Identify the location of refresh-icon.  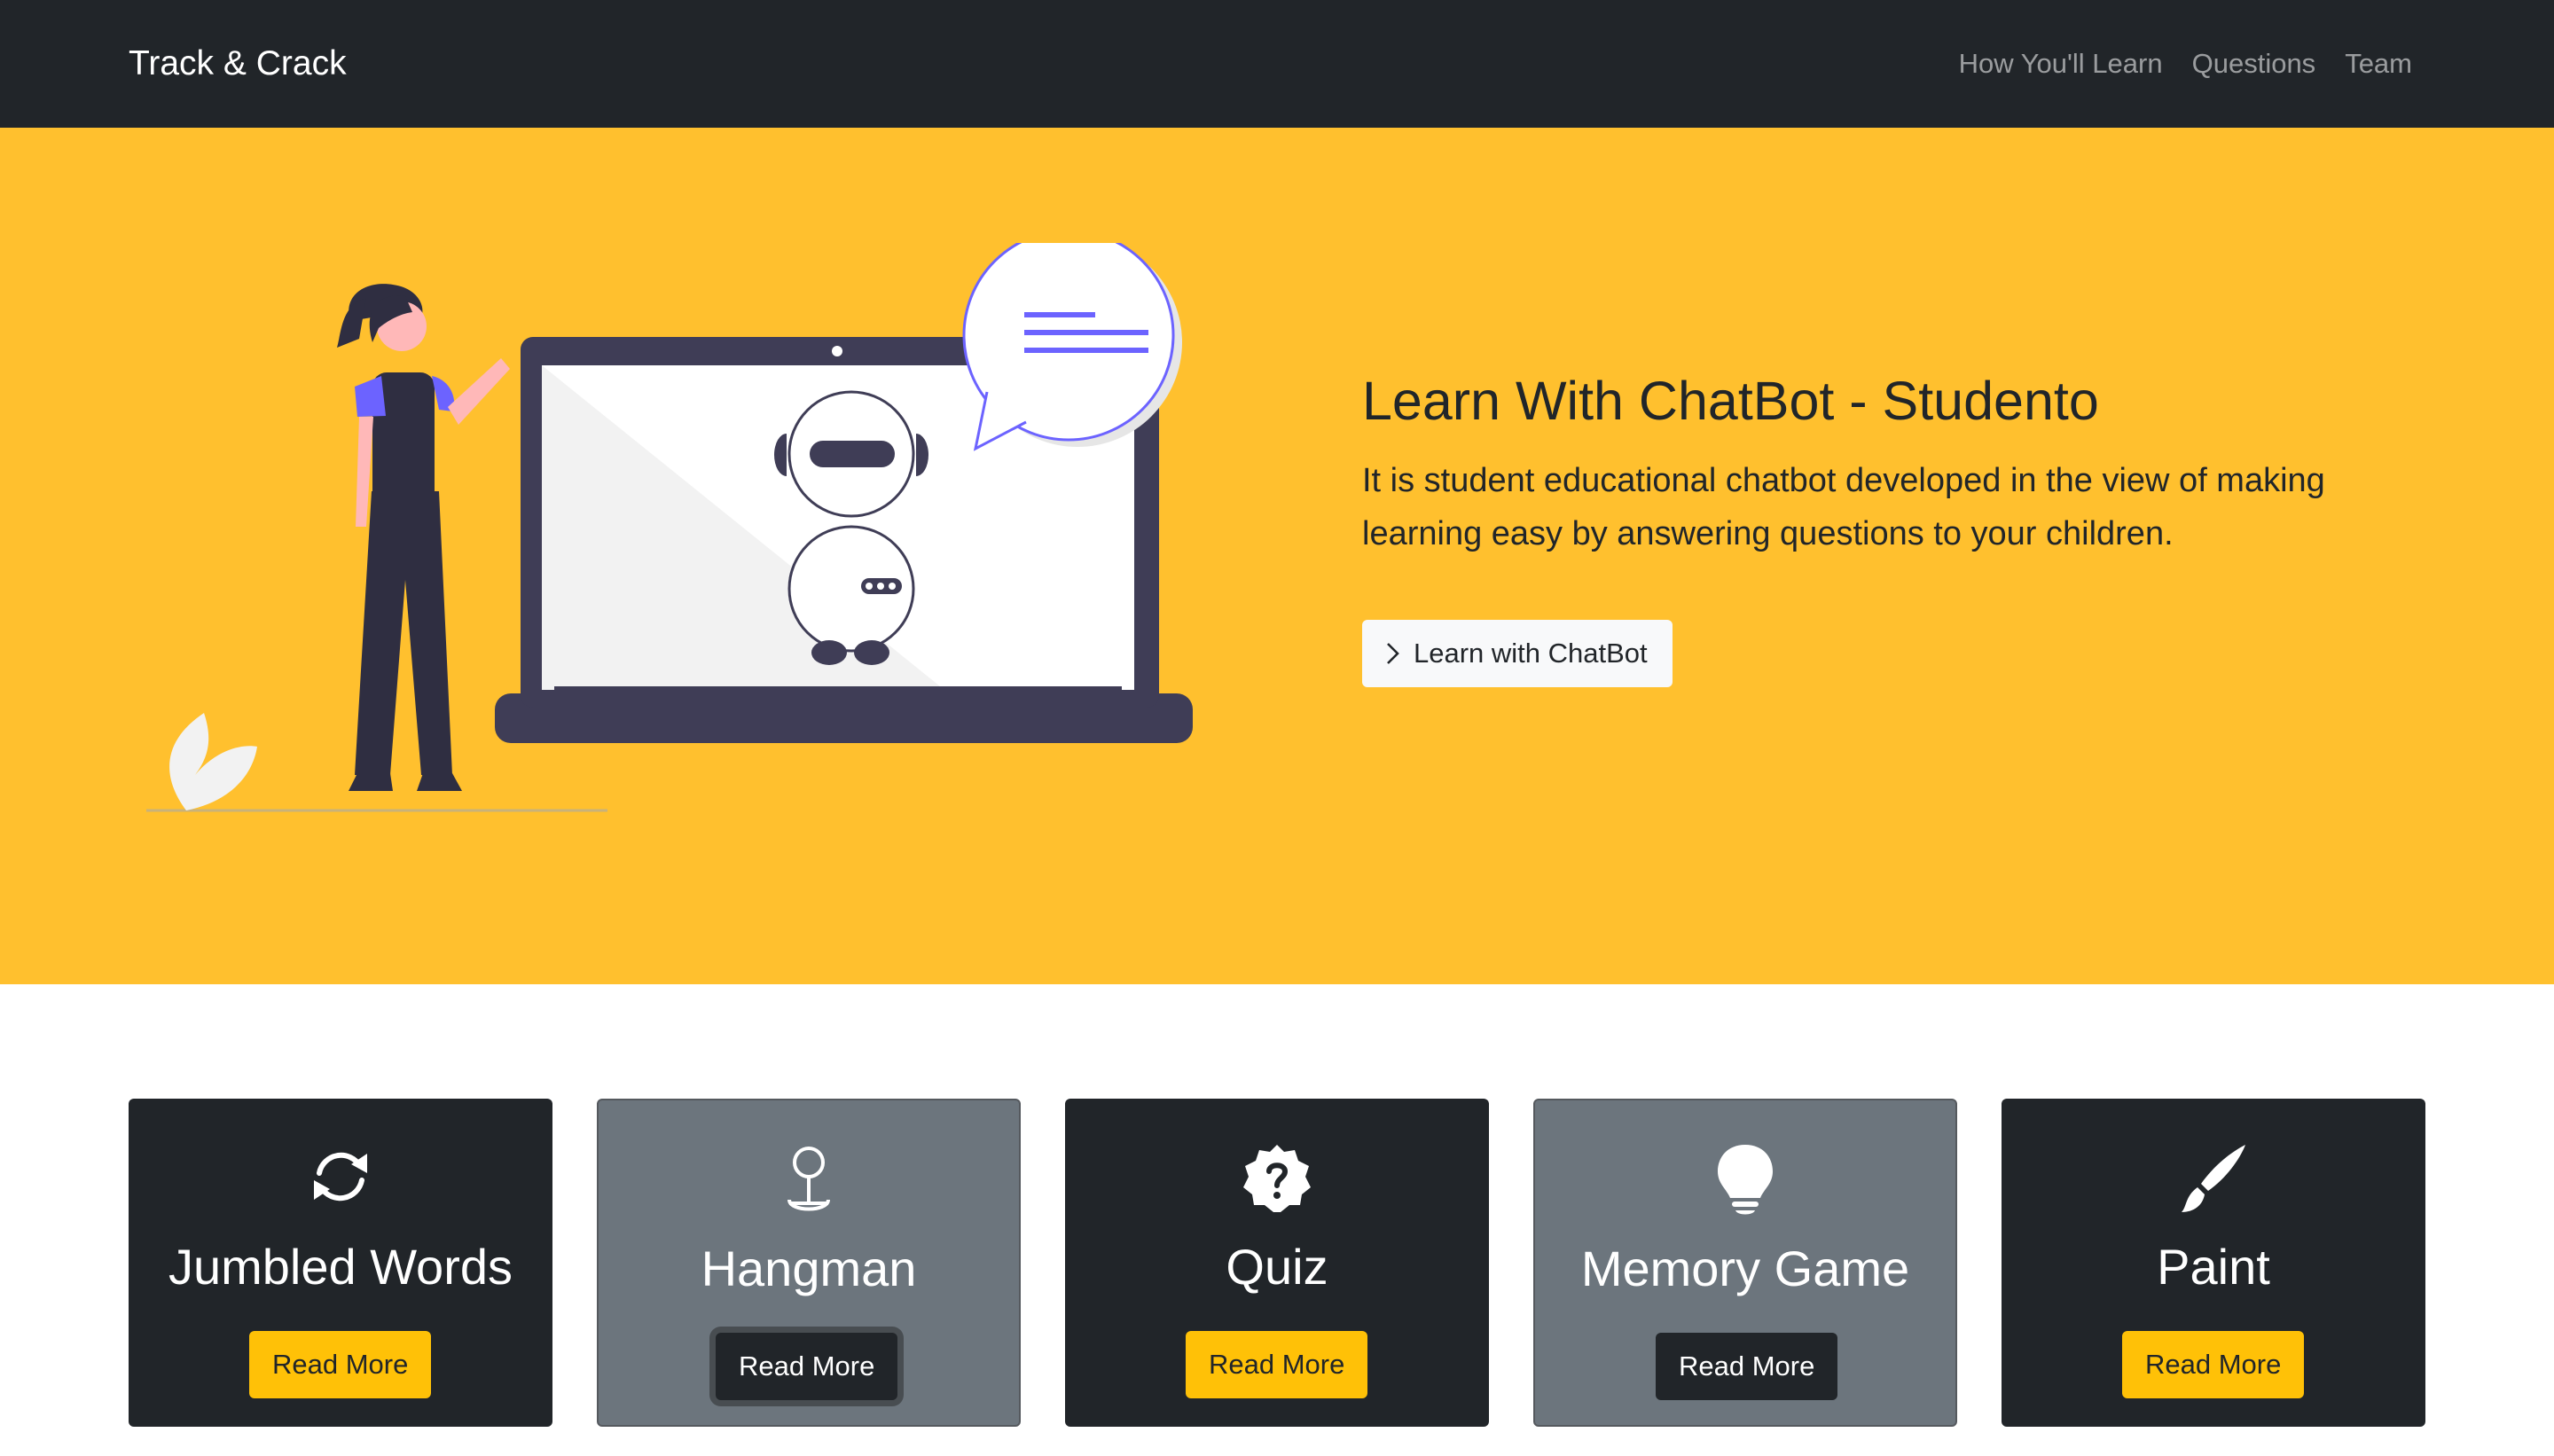
(340, 1177).